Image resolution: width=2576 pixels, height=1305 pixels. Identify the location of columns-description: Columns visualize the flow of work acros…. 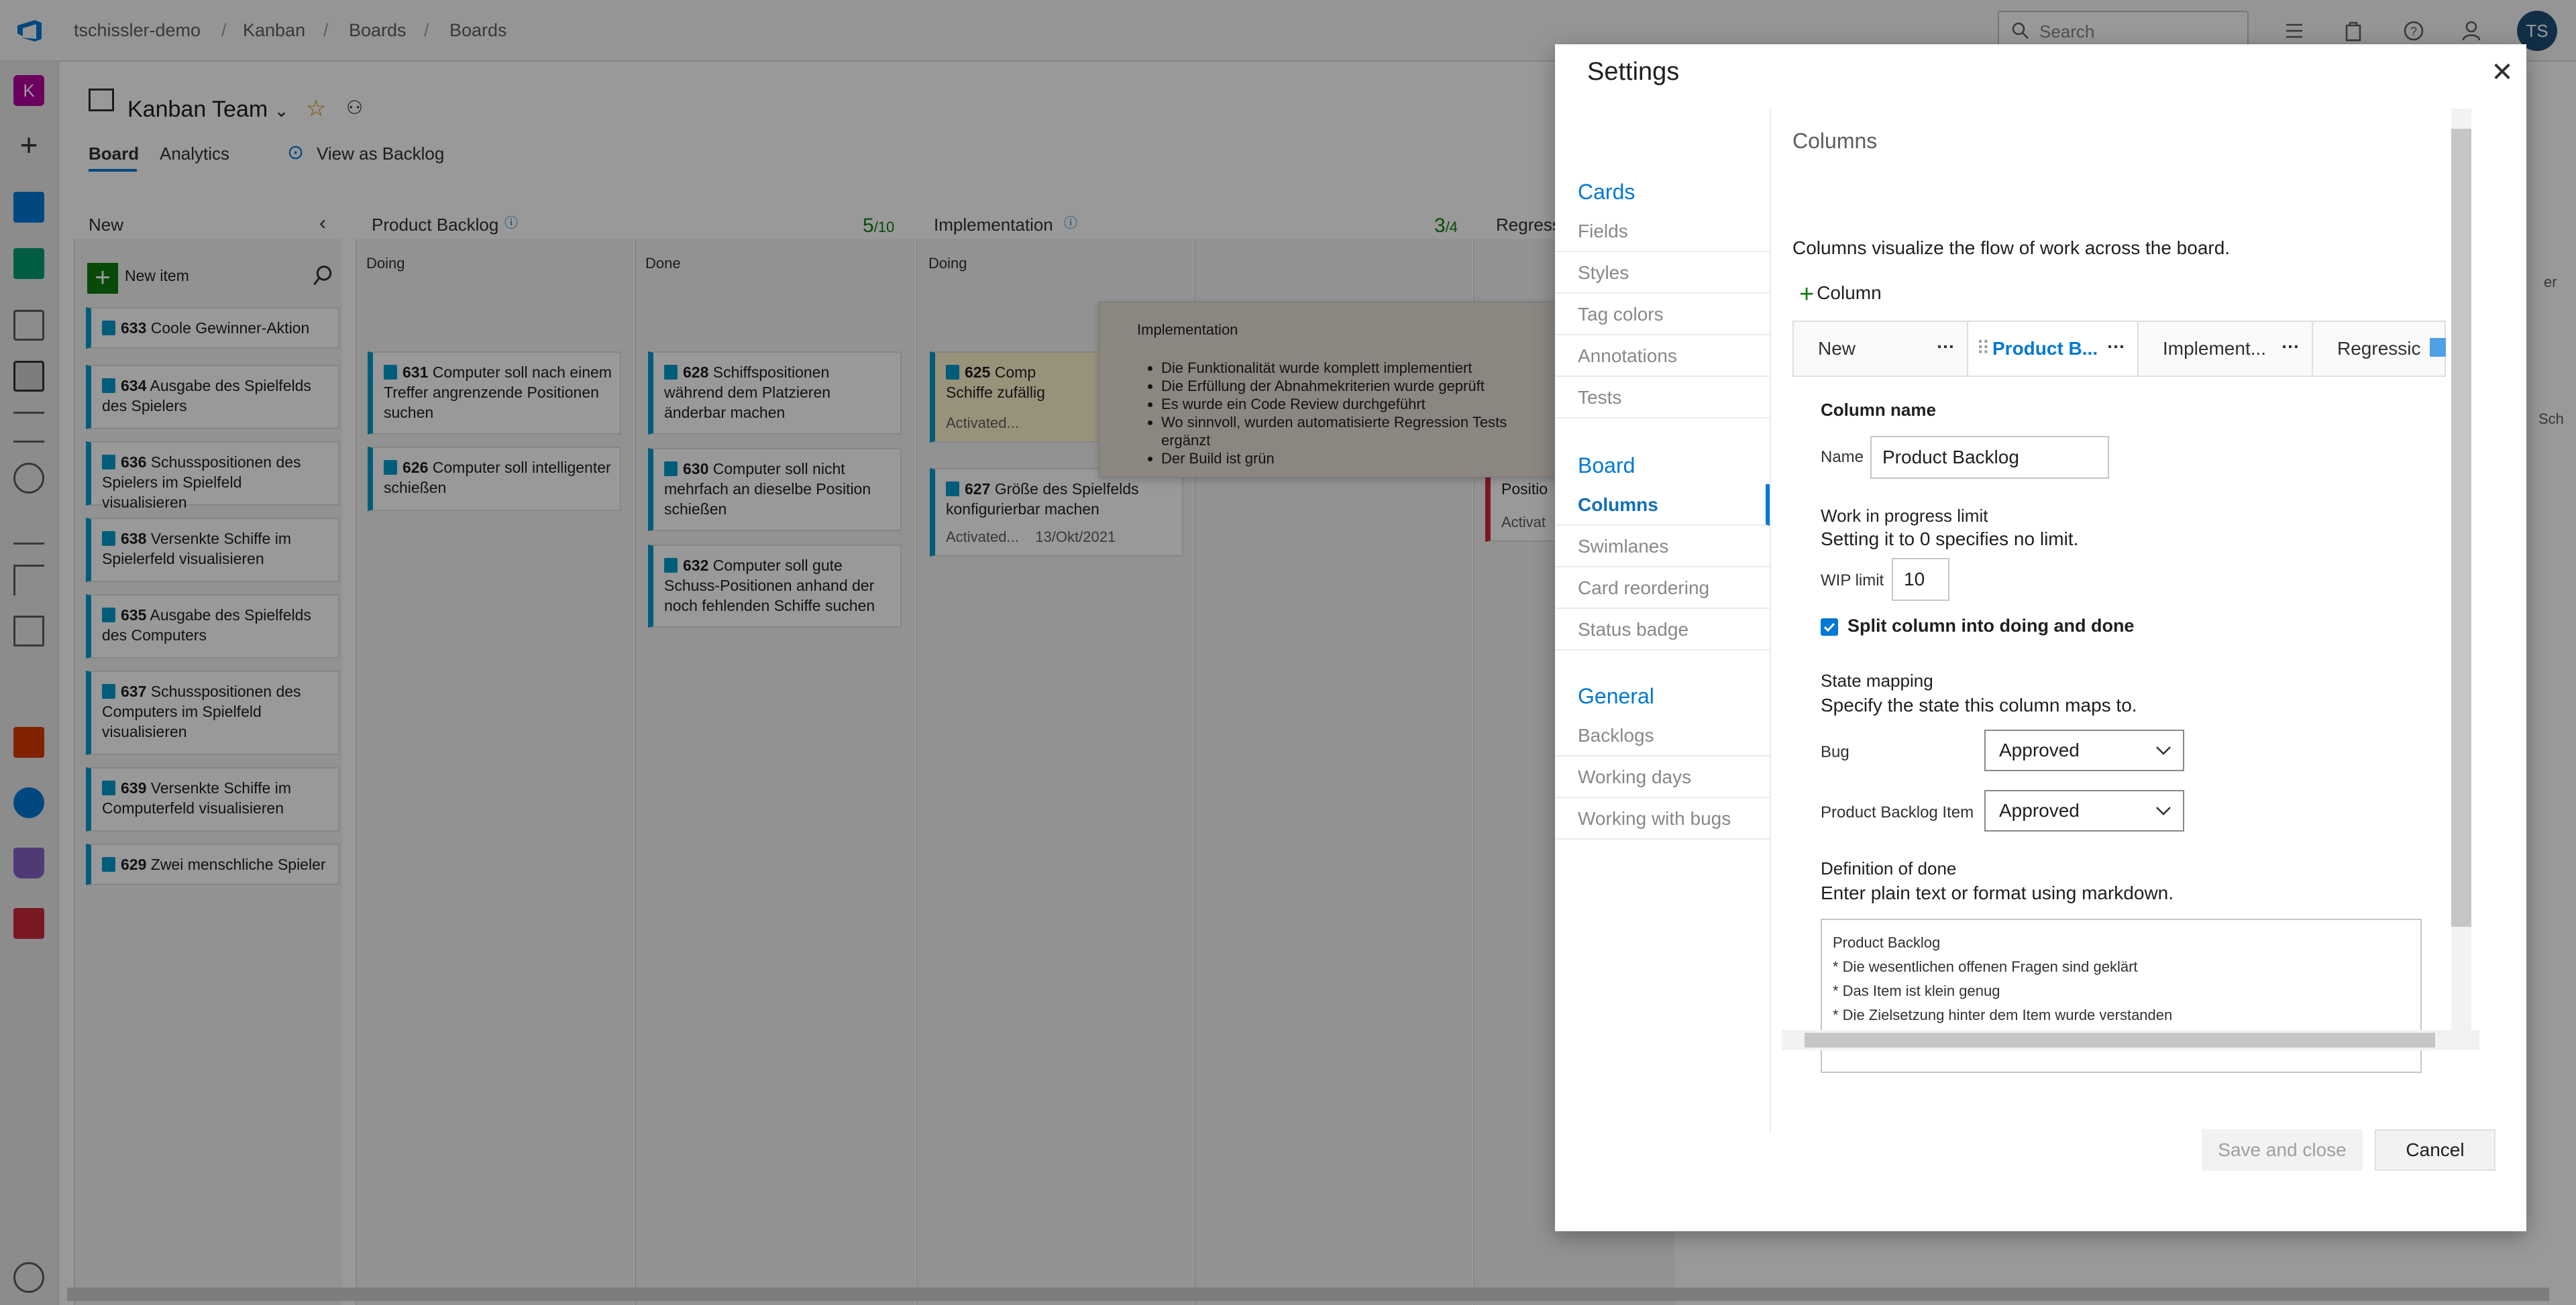
(2011, 248).